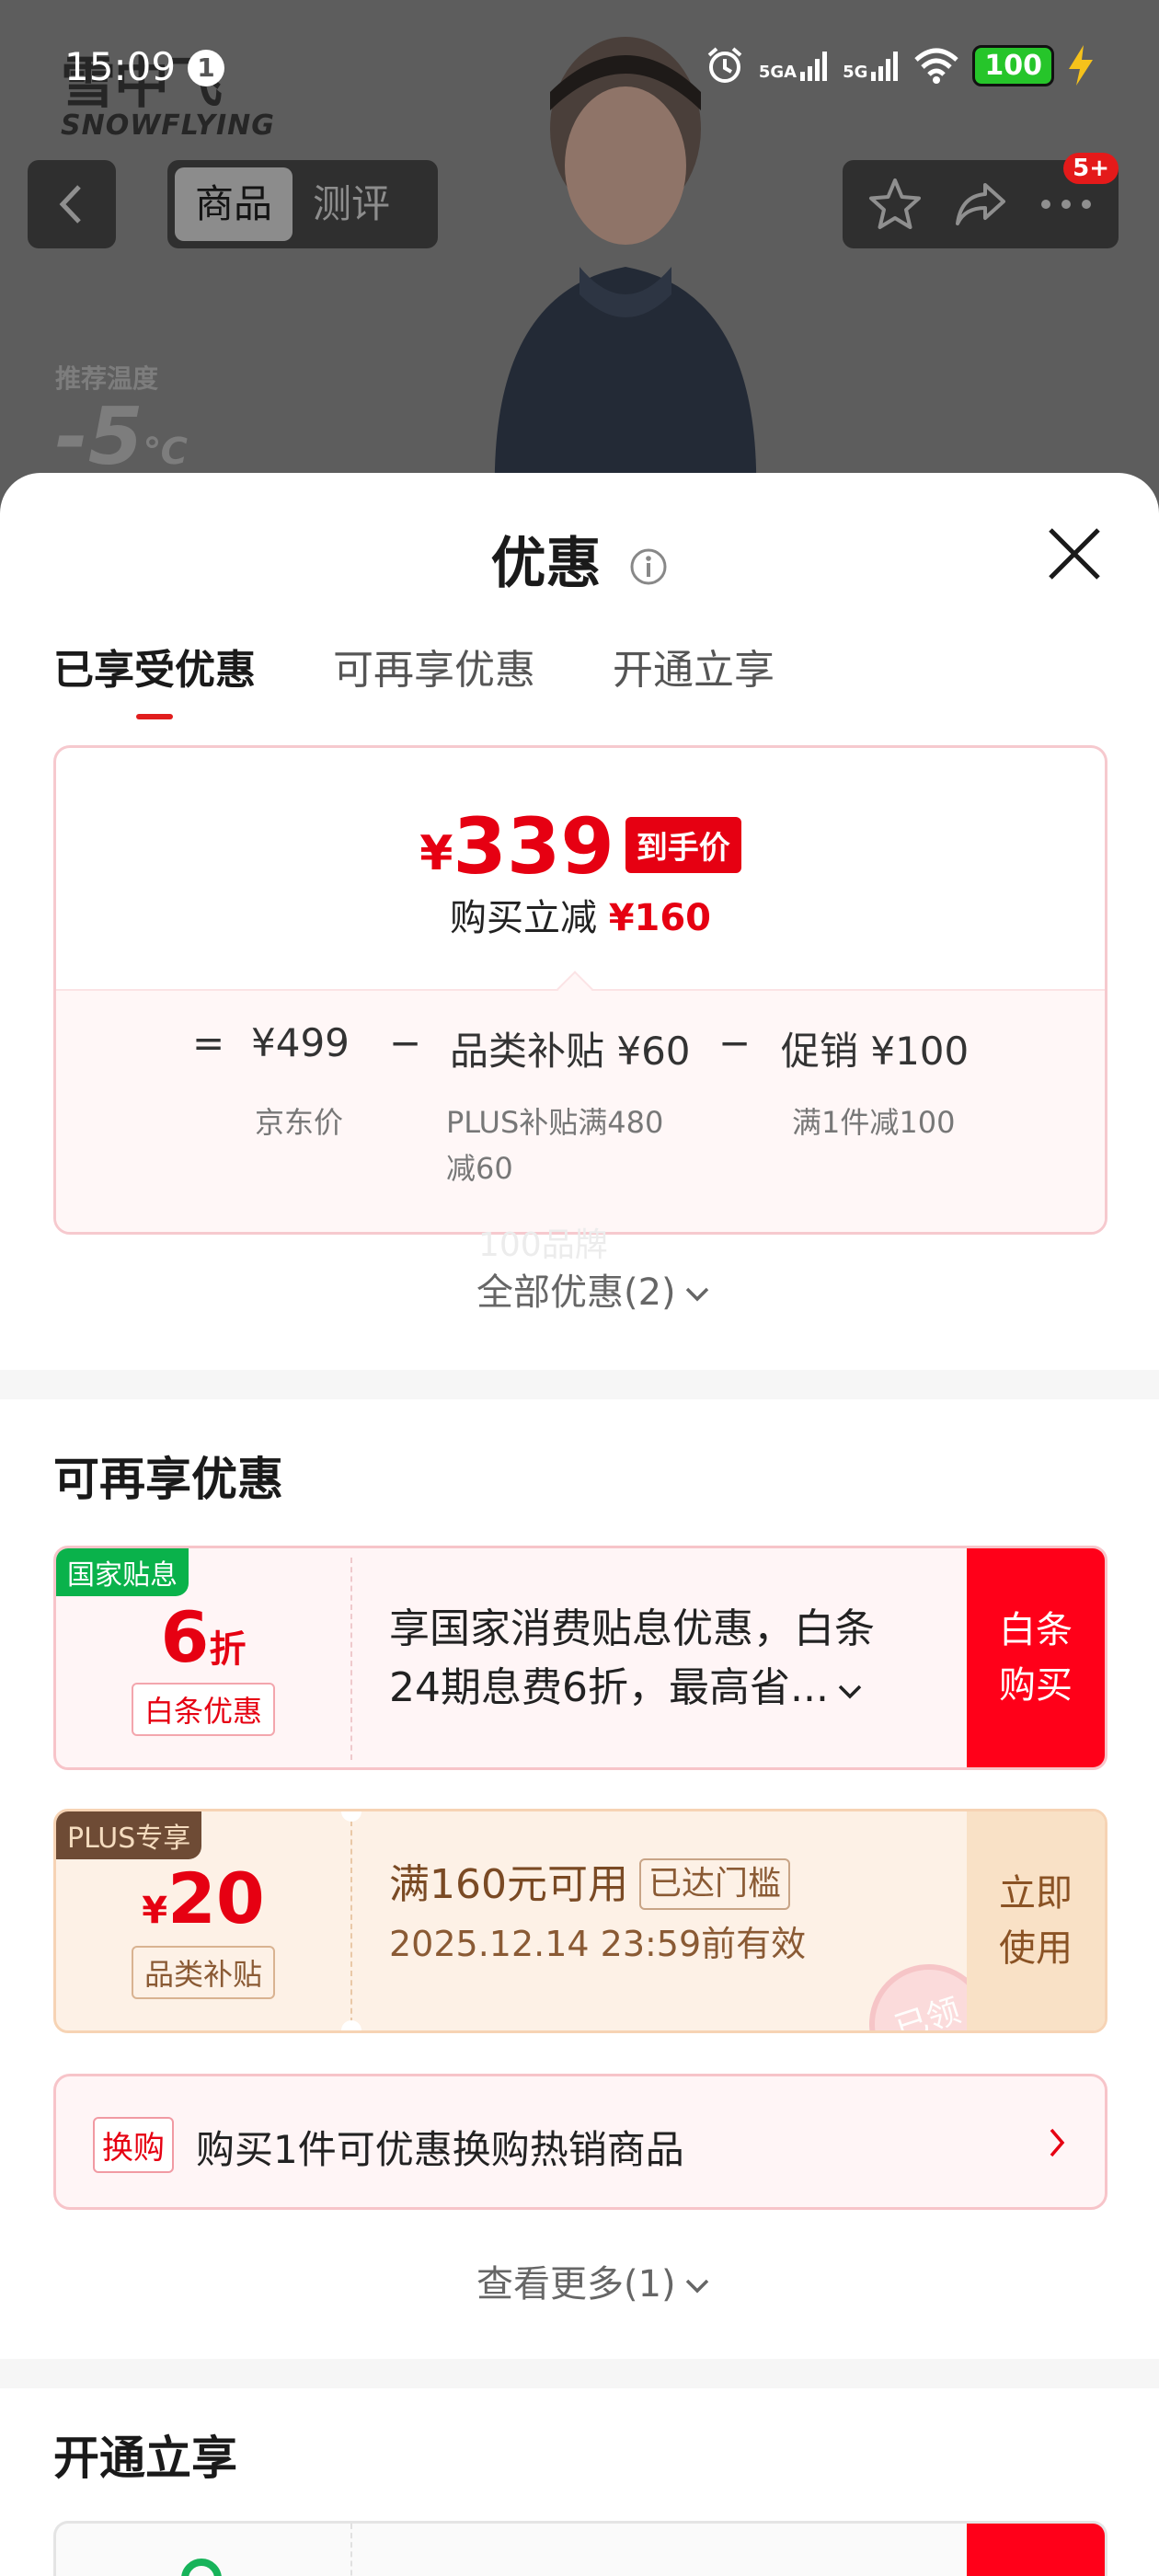  Describe the element at coordinates (1066, 204) in the screenshot. I see `more-dots-icon` at that location.